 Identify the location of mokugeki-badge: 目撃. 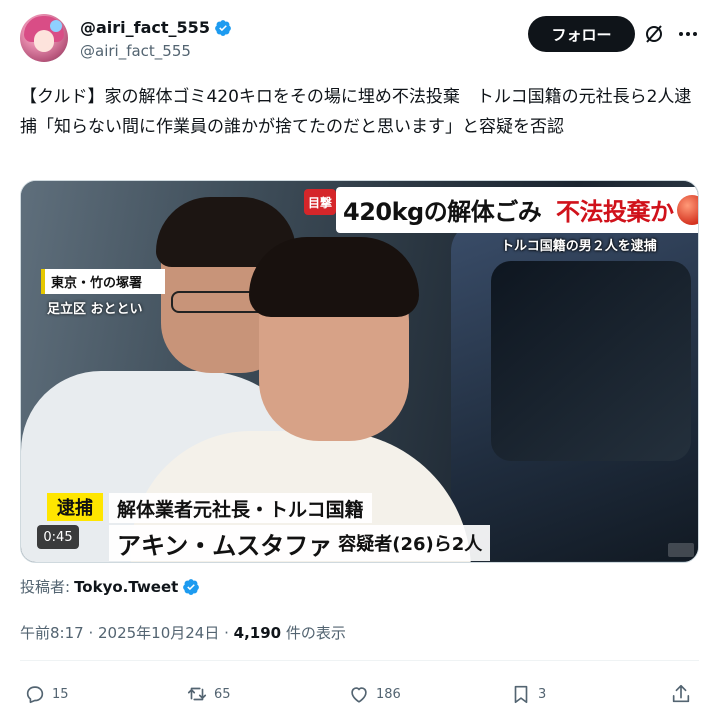
(320, 202).